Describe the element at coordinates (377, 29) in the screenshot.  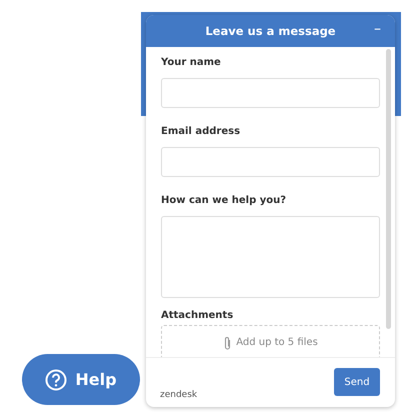
I see `minimize-button: –` at that location.